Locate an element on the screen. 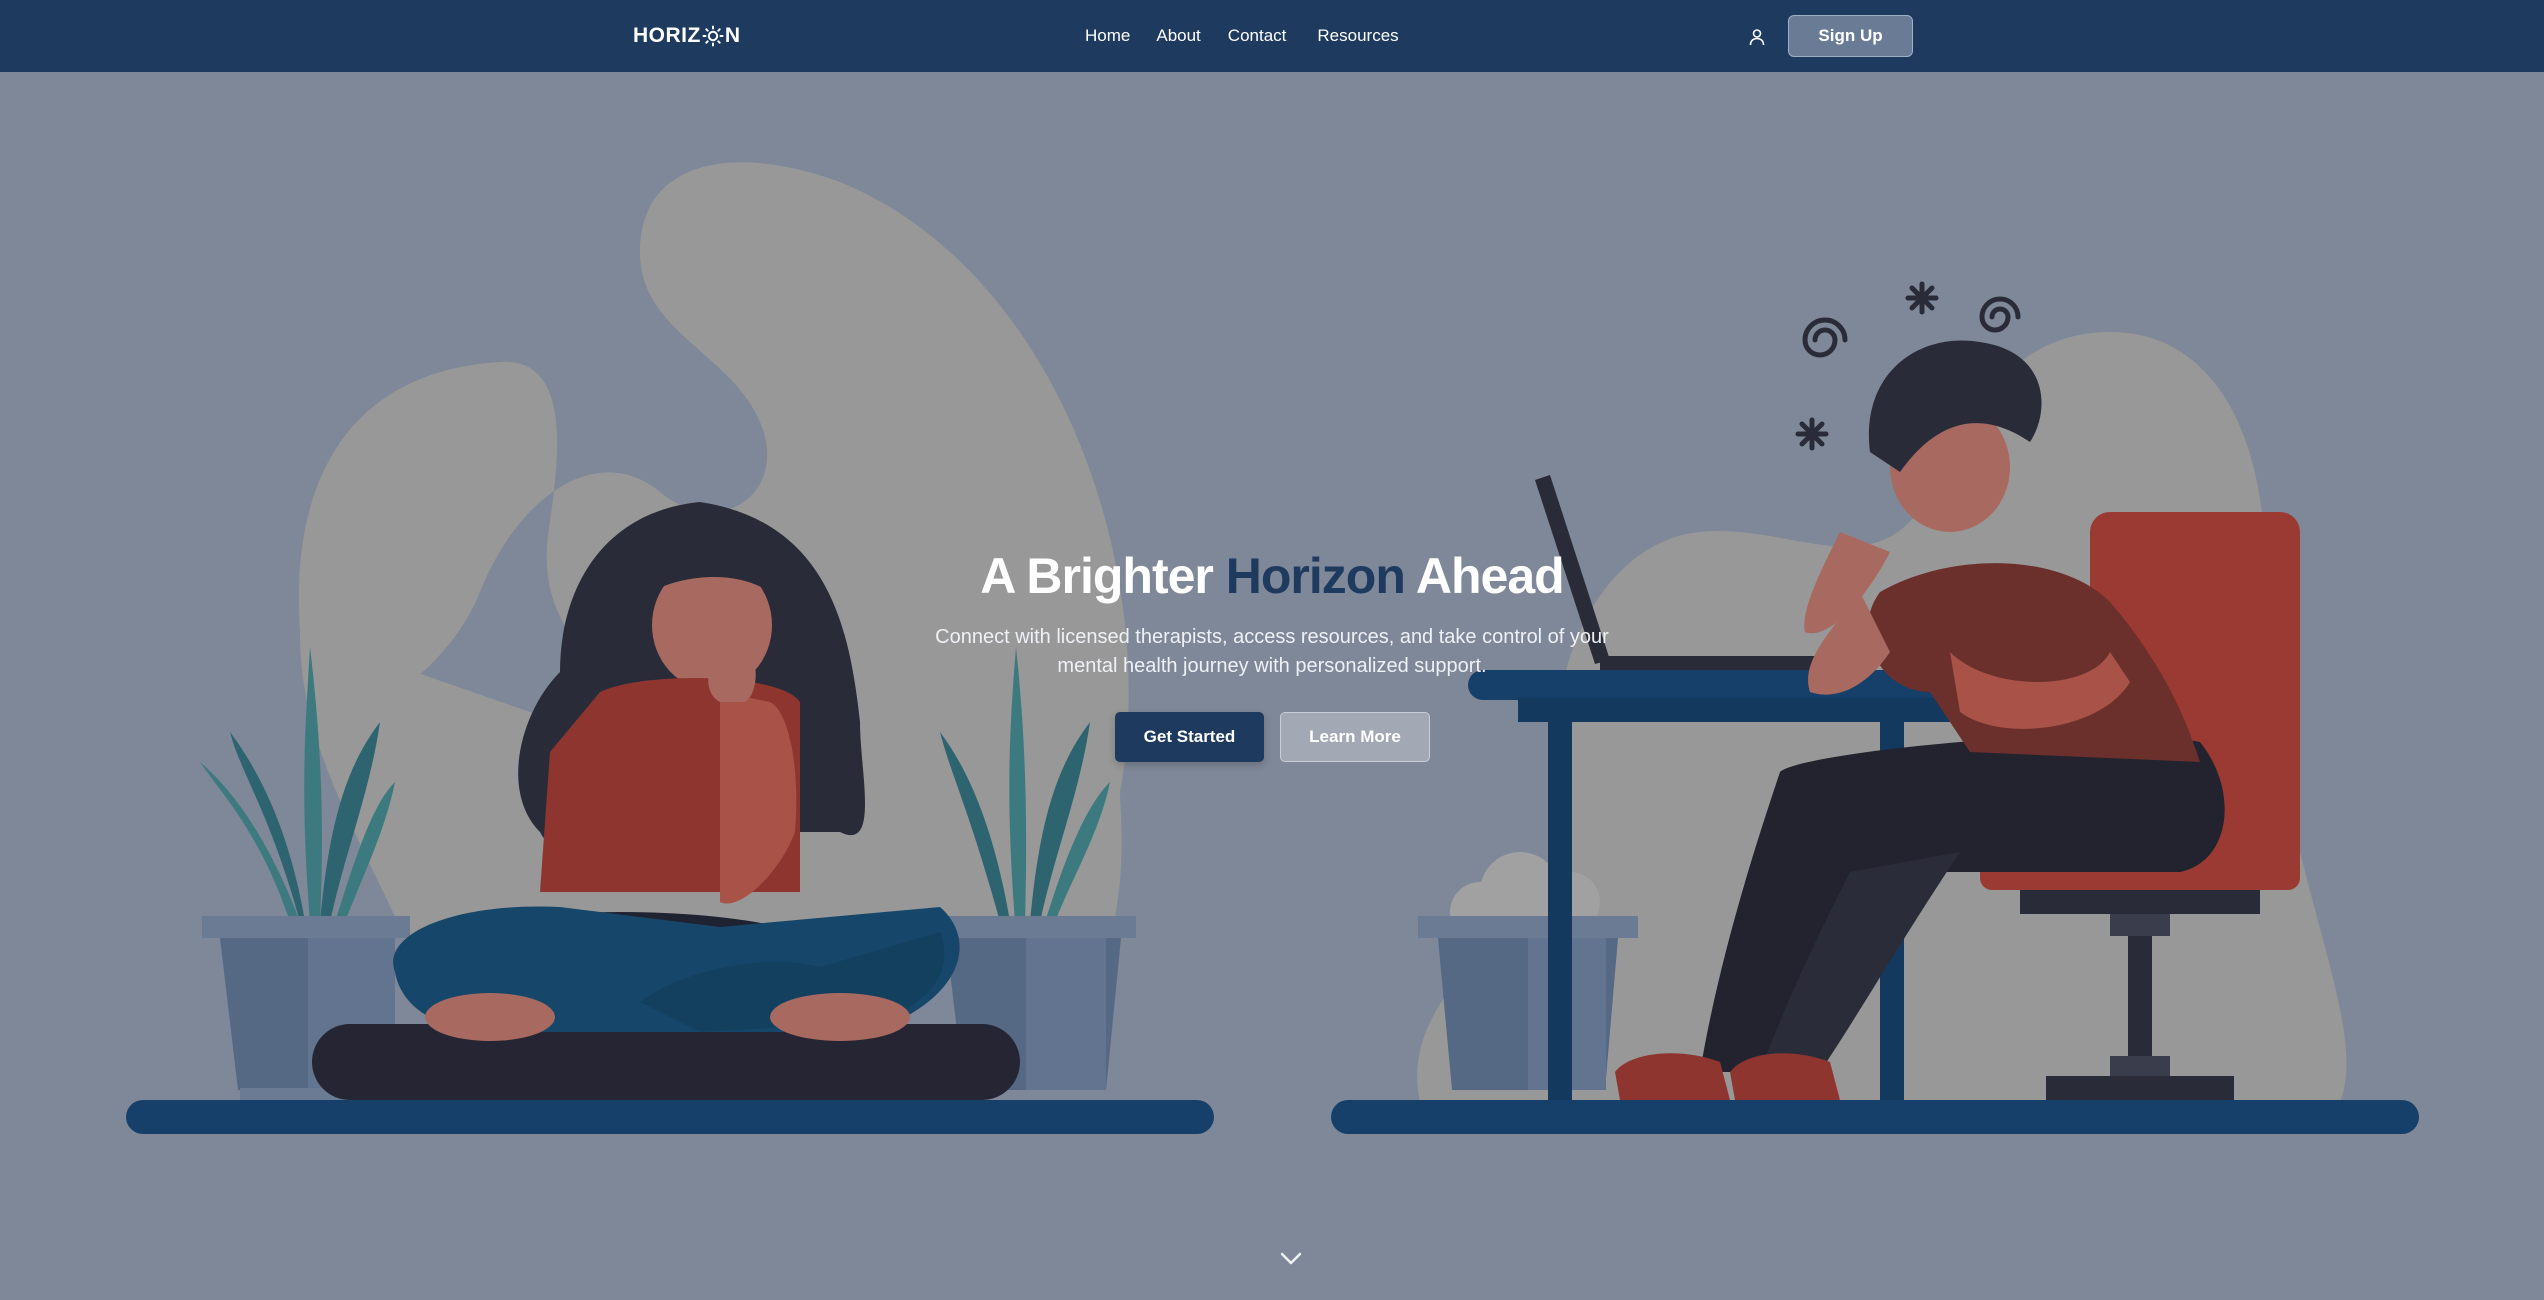 The image size is (2544, 1300). nav-link-contact: Contact is located at coordinates (1257, 36).